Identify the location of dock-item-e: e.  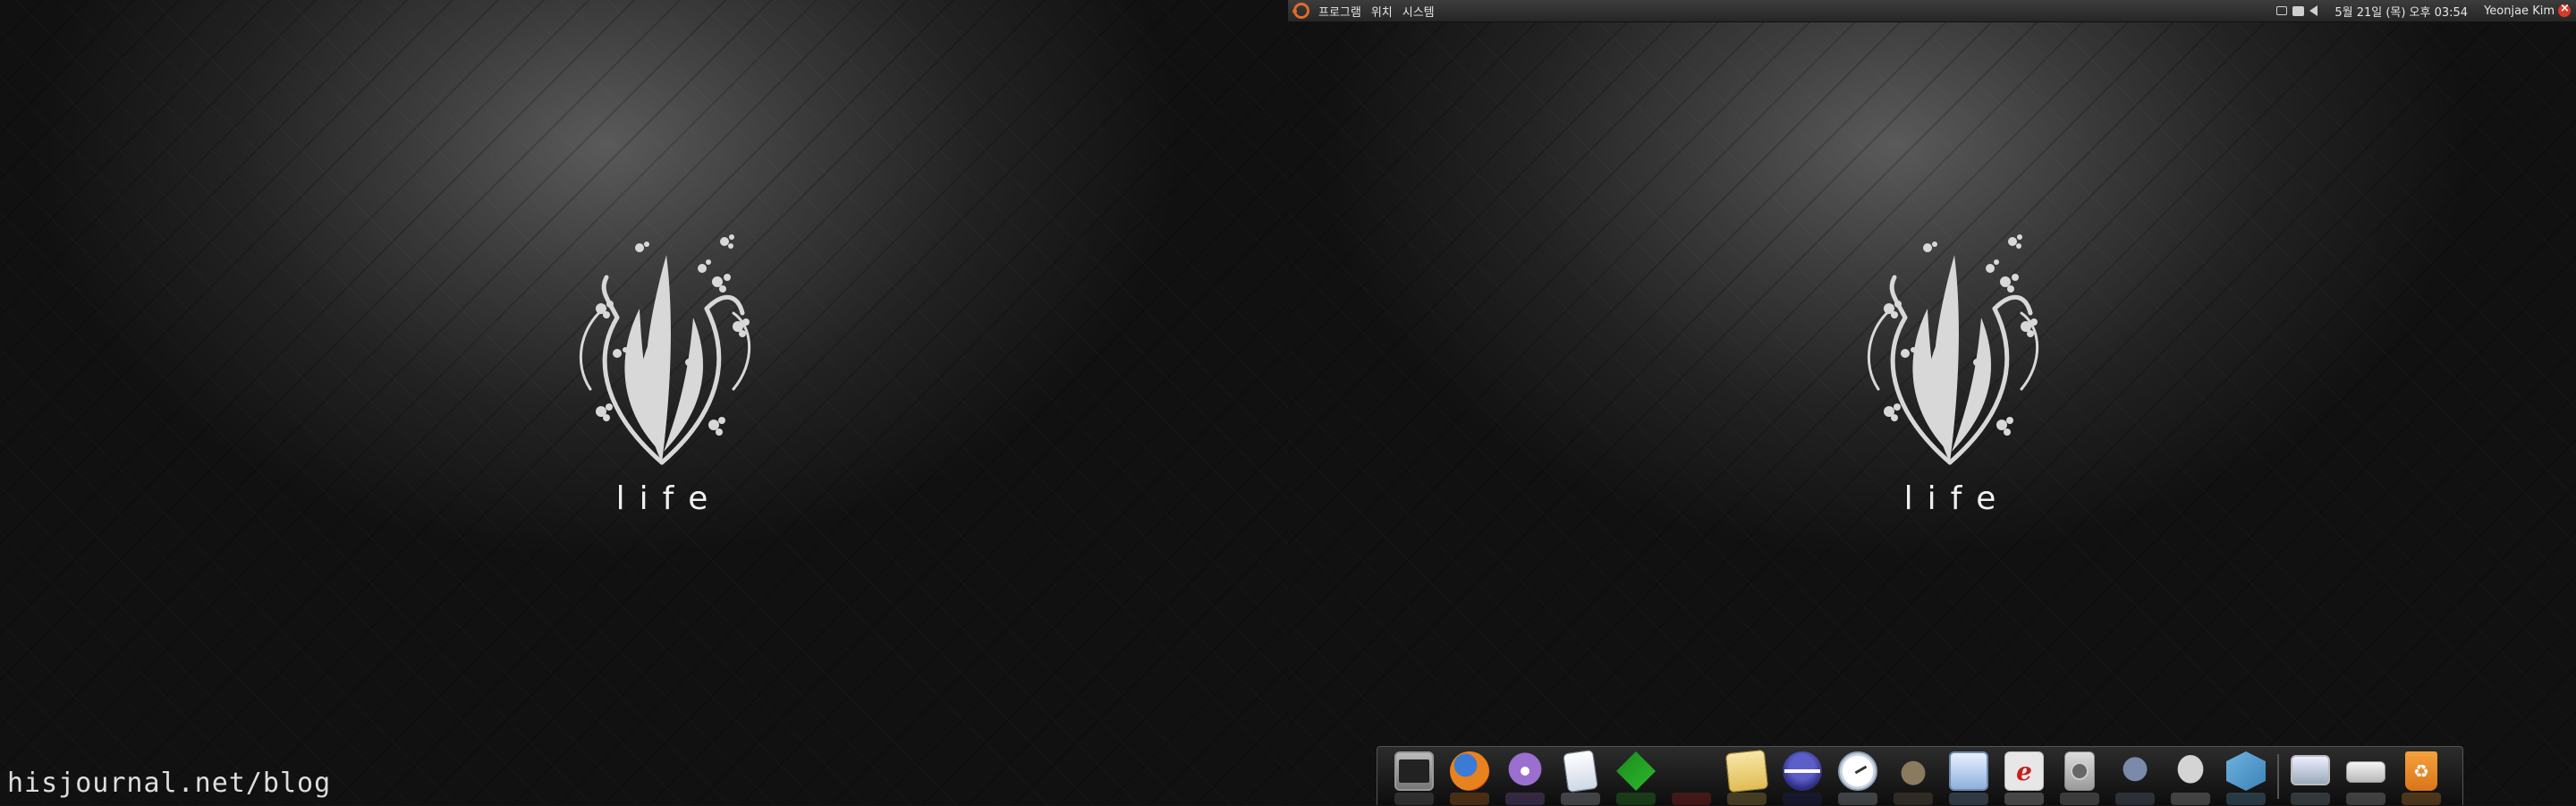
(2024, 776).